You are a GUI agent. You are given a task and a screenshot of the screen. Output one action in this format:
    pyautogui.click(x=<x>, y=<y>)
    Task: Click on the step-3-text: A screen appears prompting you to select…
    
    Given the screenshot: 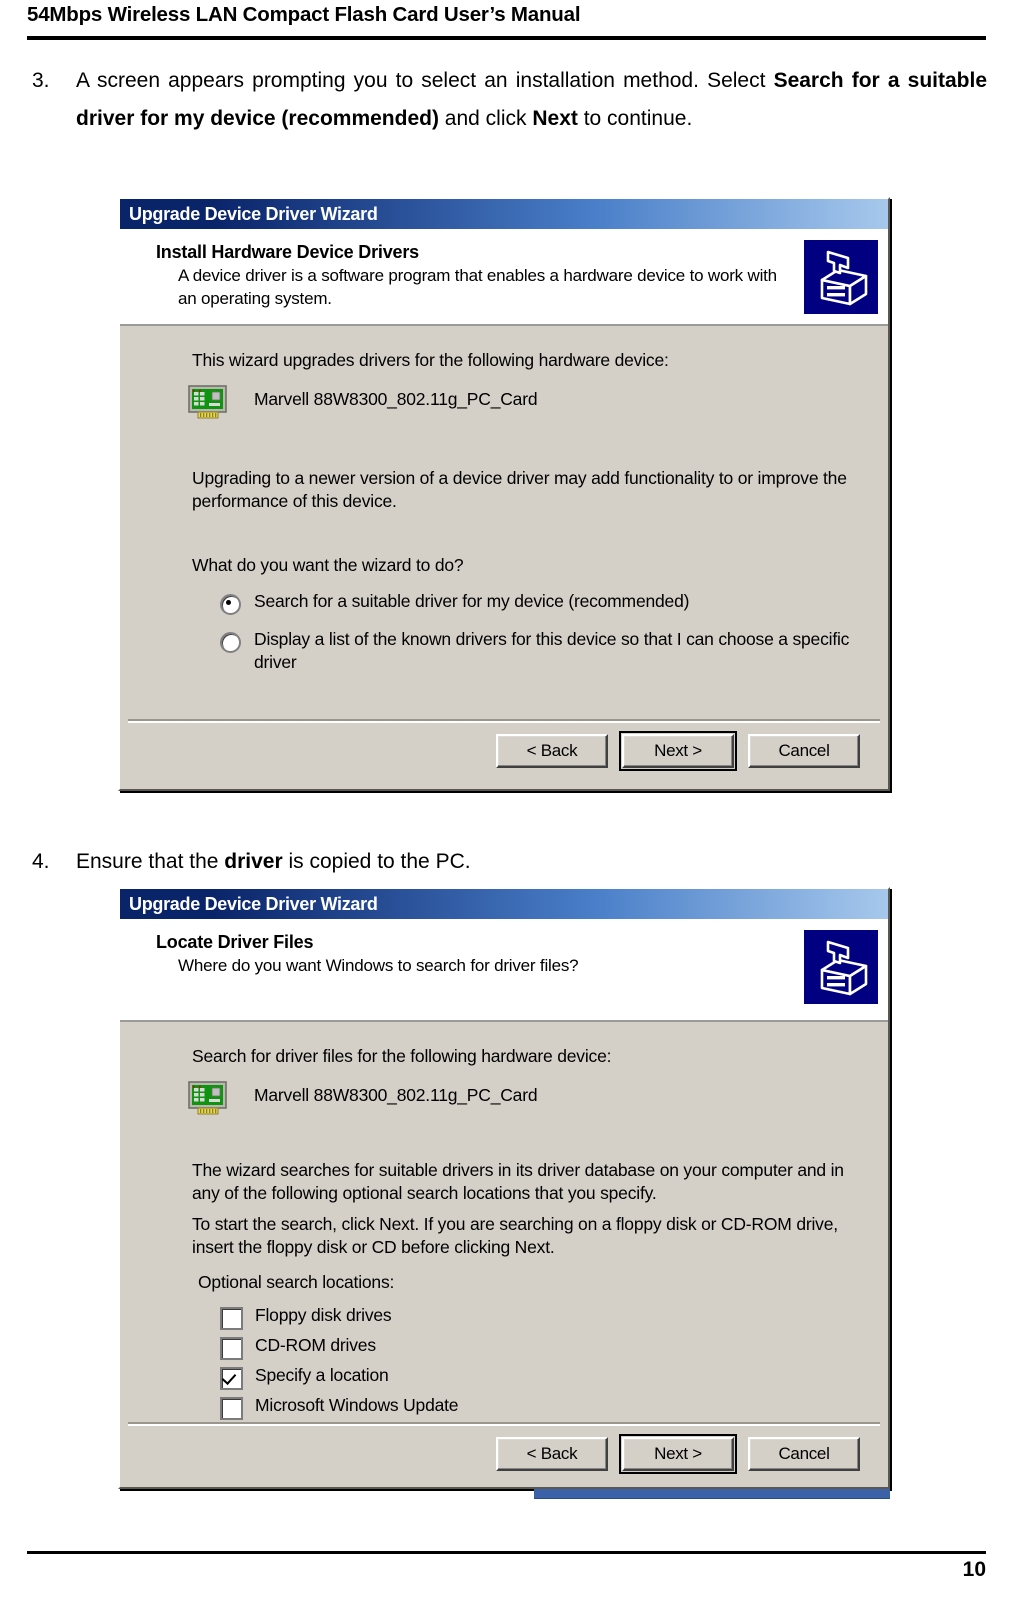 What is the action you would take?
    pyautogui.click(x=531, y=100)
    